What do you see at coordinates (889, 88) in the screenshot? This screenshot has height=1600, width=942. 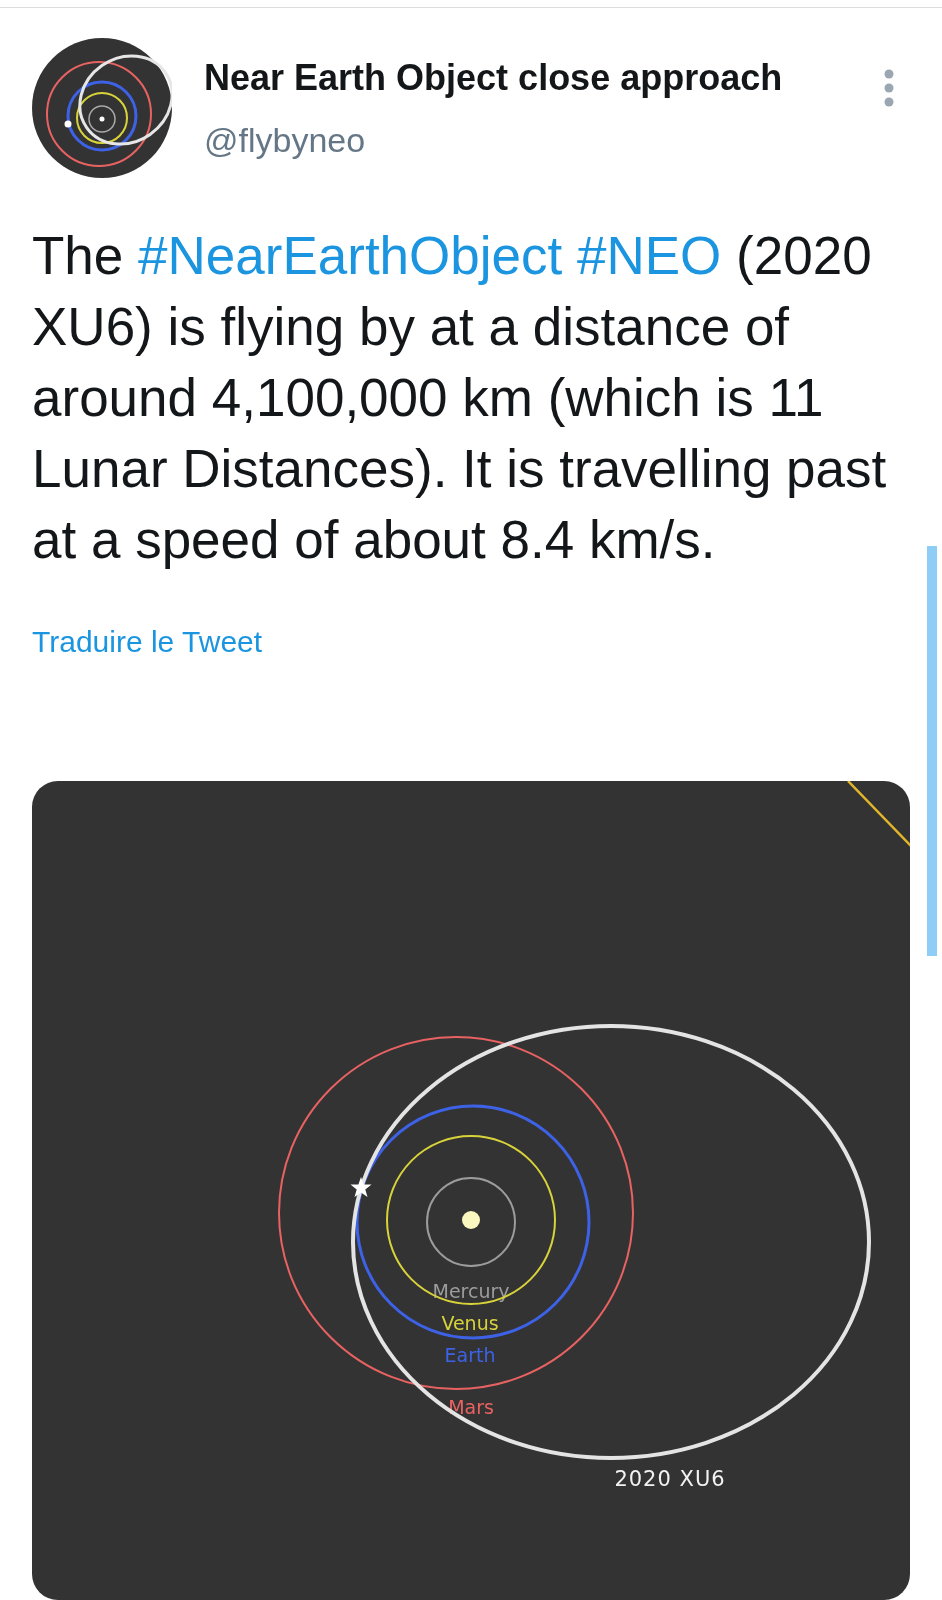 I see `more-icon` at bounding box center [889, 88].